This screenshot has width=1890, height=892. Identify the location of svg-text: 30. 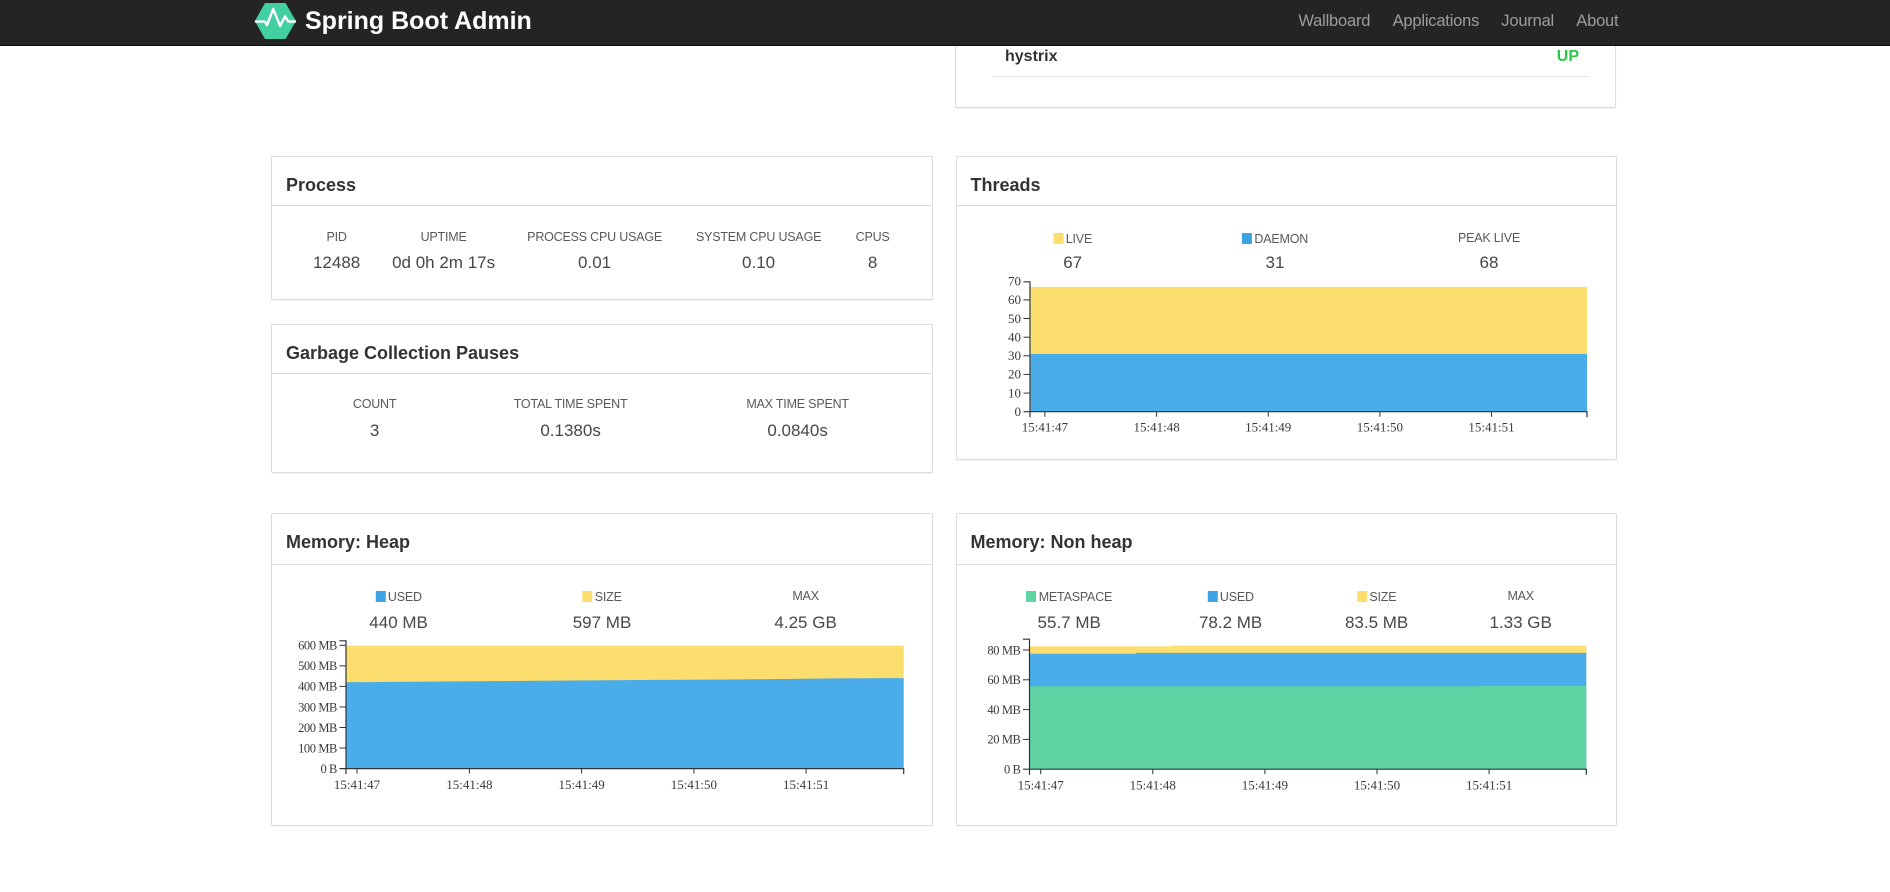
(1014, 355).